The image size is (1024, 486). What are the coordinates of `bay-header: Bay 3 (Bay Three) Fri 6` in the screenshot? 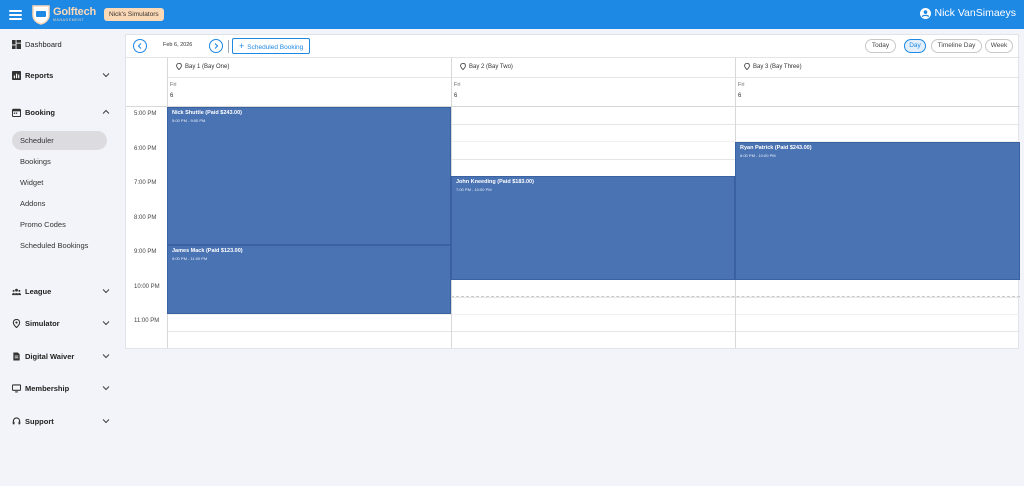 It's located at (877, 82).